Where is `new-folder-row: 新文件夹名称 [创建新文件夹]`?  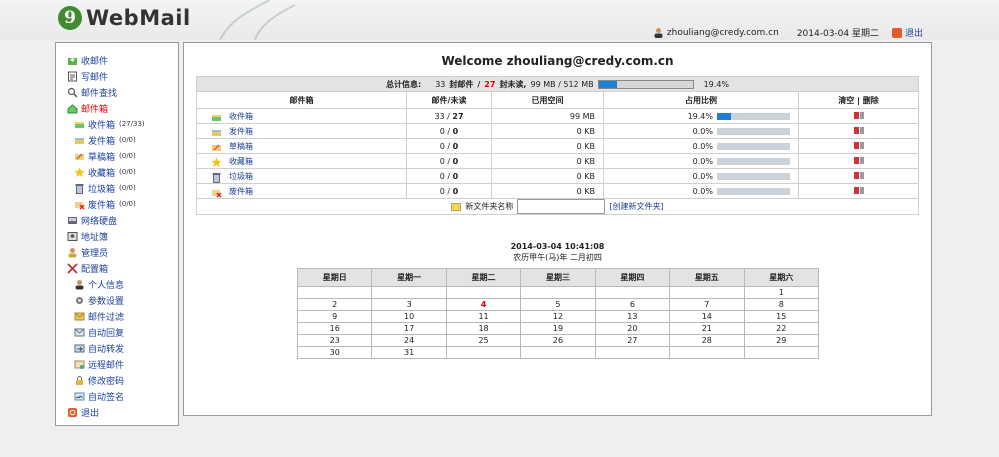 new-folder-row: 新文件夹名称 [创建新文件夹] is located at coordinates (557, 206).